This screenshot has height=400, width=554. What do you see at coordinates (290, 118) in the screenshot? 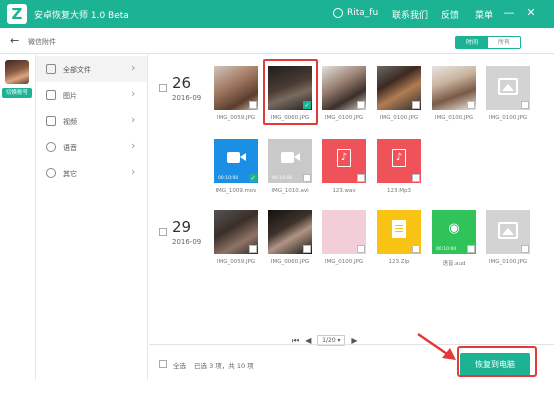
I see `file-name: IMG_0060.JPG` at bounding box center [290, 118].